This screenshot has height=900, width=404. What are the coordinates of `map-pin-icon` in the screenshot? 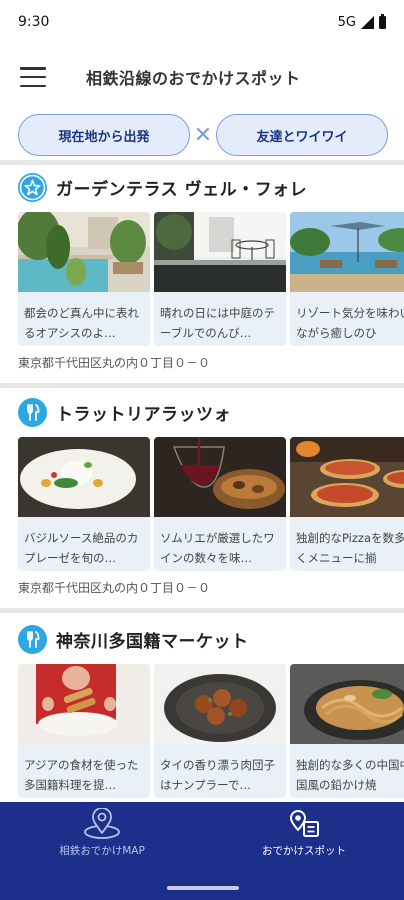 It's located at (102, 823).